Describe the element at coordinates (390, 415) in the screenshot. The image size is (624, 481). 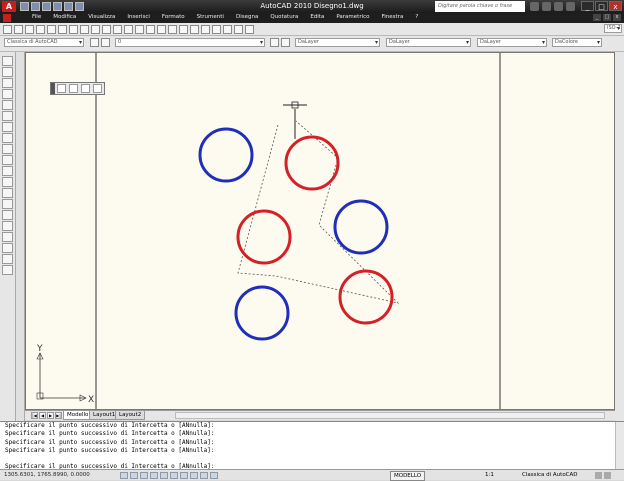
I see `horizontal-scrollbar` at that location.